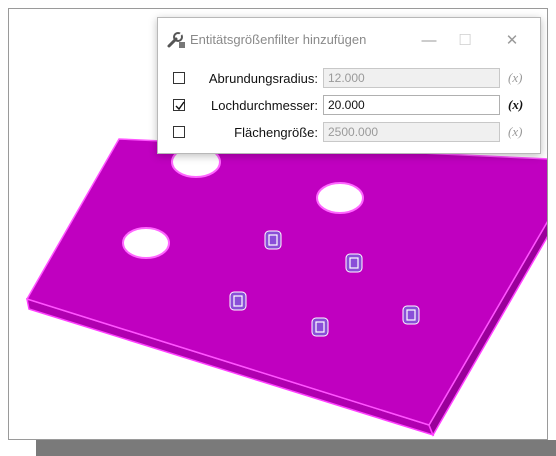  Describe the element at coordinates (276, 132) in the screenshot. I see `face-area-label: Flächengröße:` at that location.